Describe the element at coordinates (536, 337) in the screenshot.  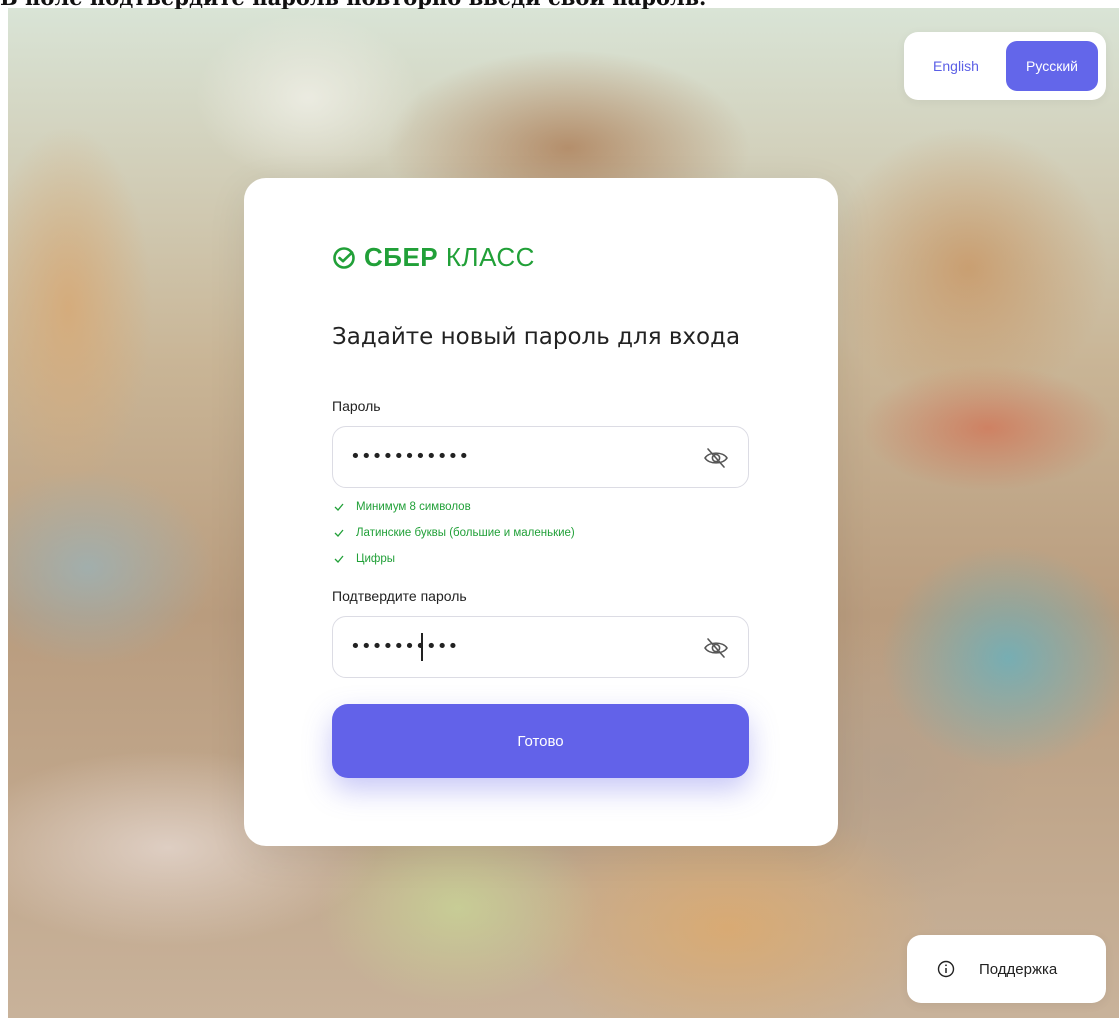
I see `page-title: Задайте новый пароль для входа` at that location.